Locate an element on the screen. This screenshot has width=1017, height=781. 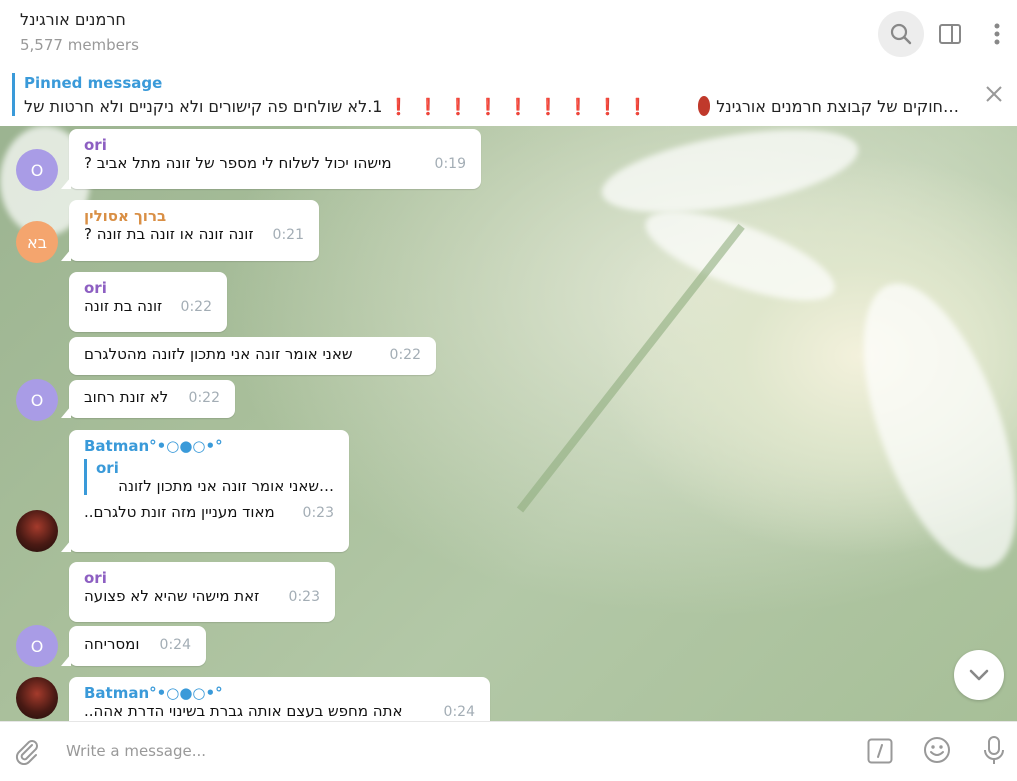
emoji-icon is located at coordinates (937, 750).